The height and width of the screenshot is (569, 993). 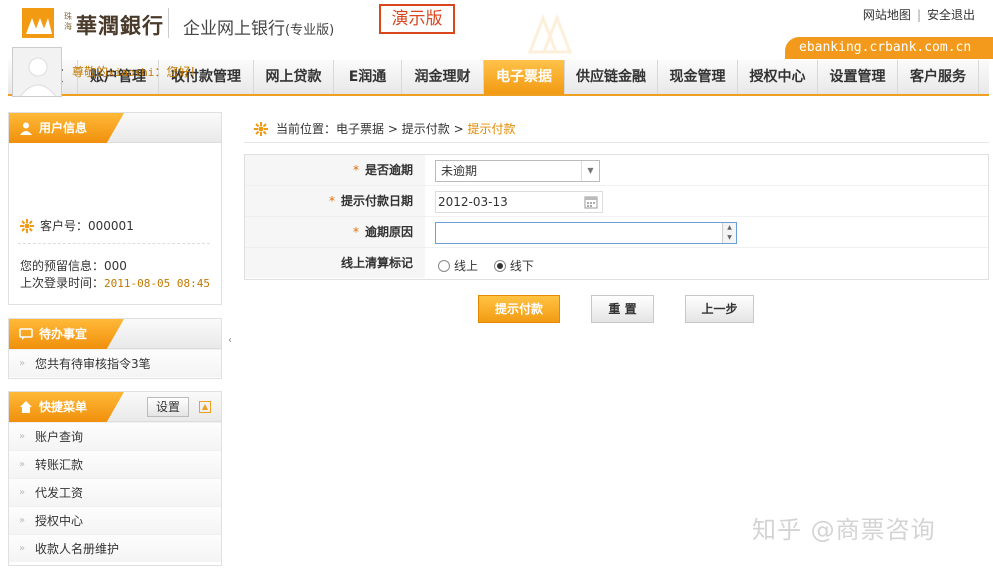 I want to click on breadcrumb-prefix: 当前位置：, so click(x=306, y=129).